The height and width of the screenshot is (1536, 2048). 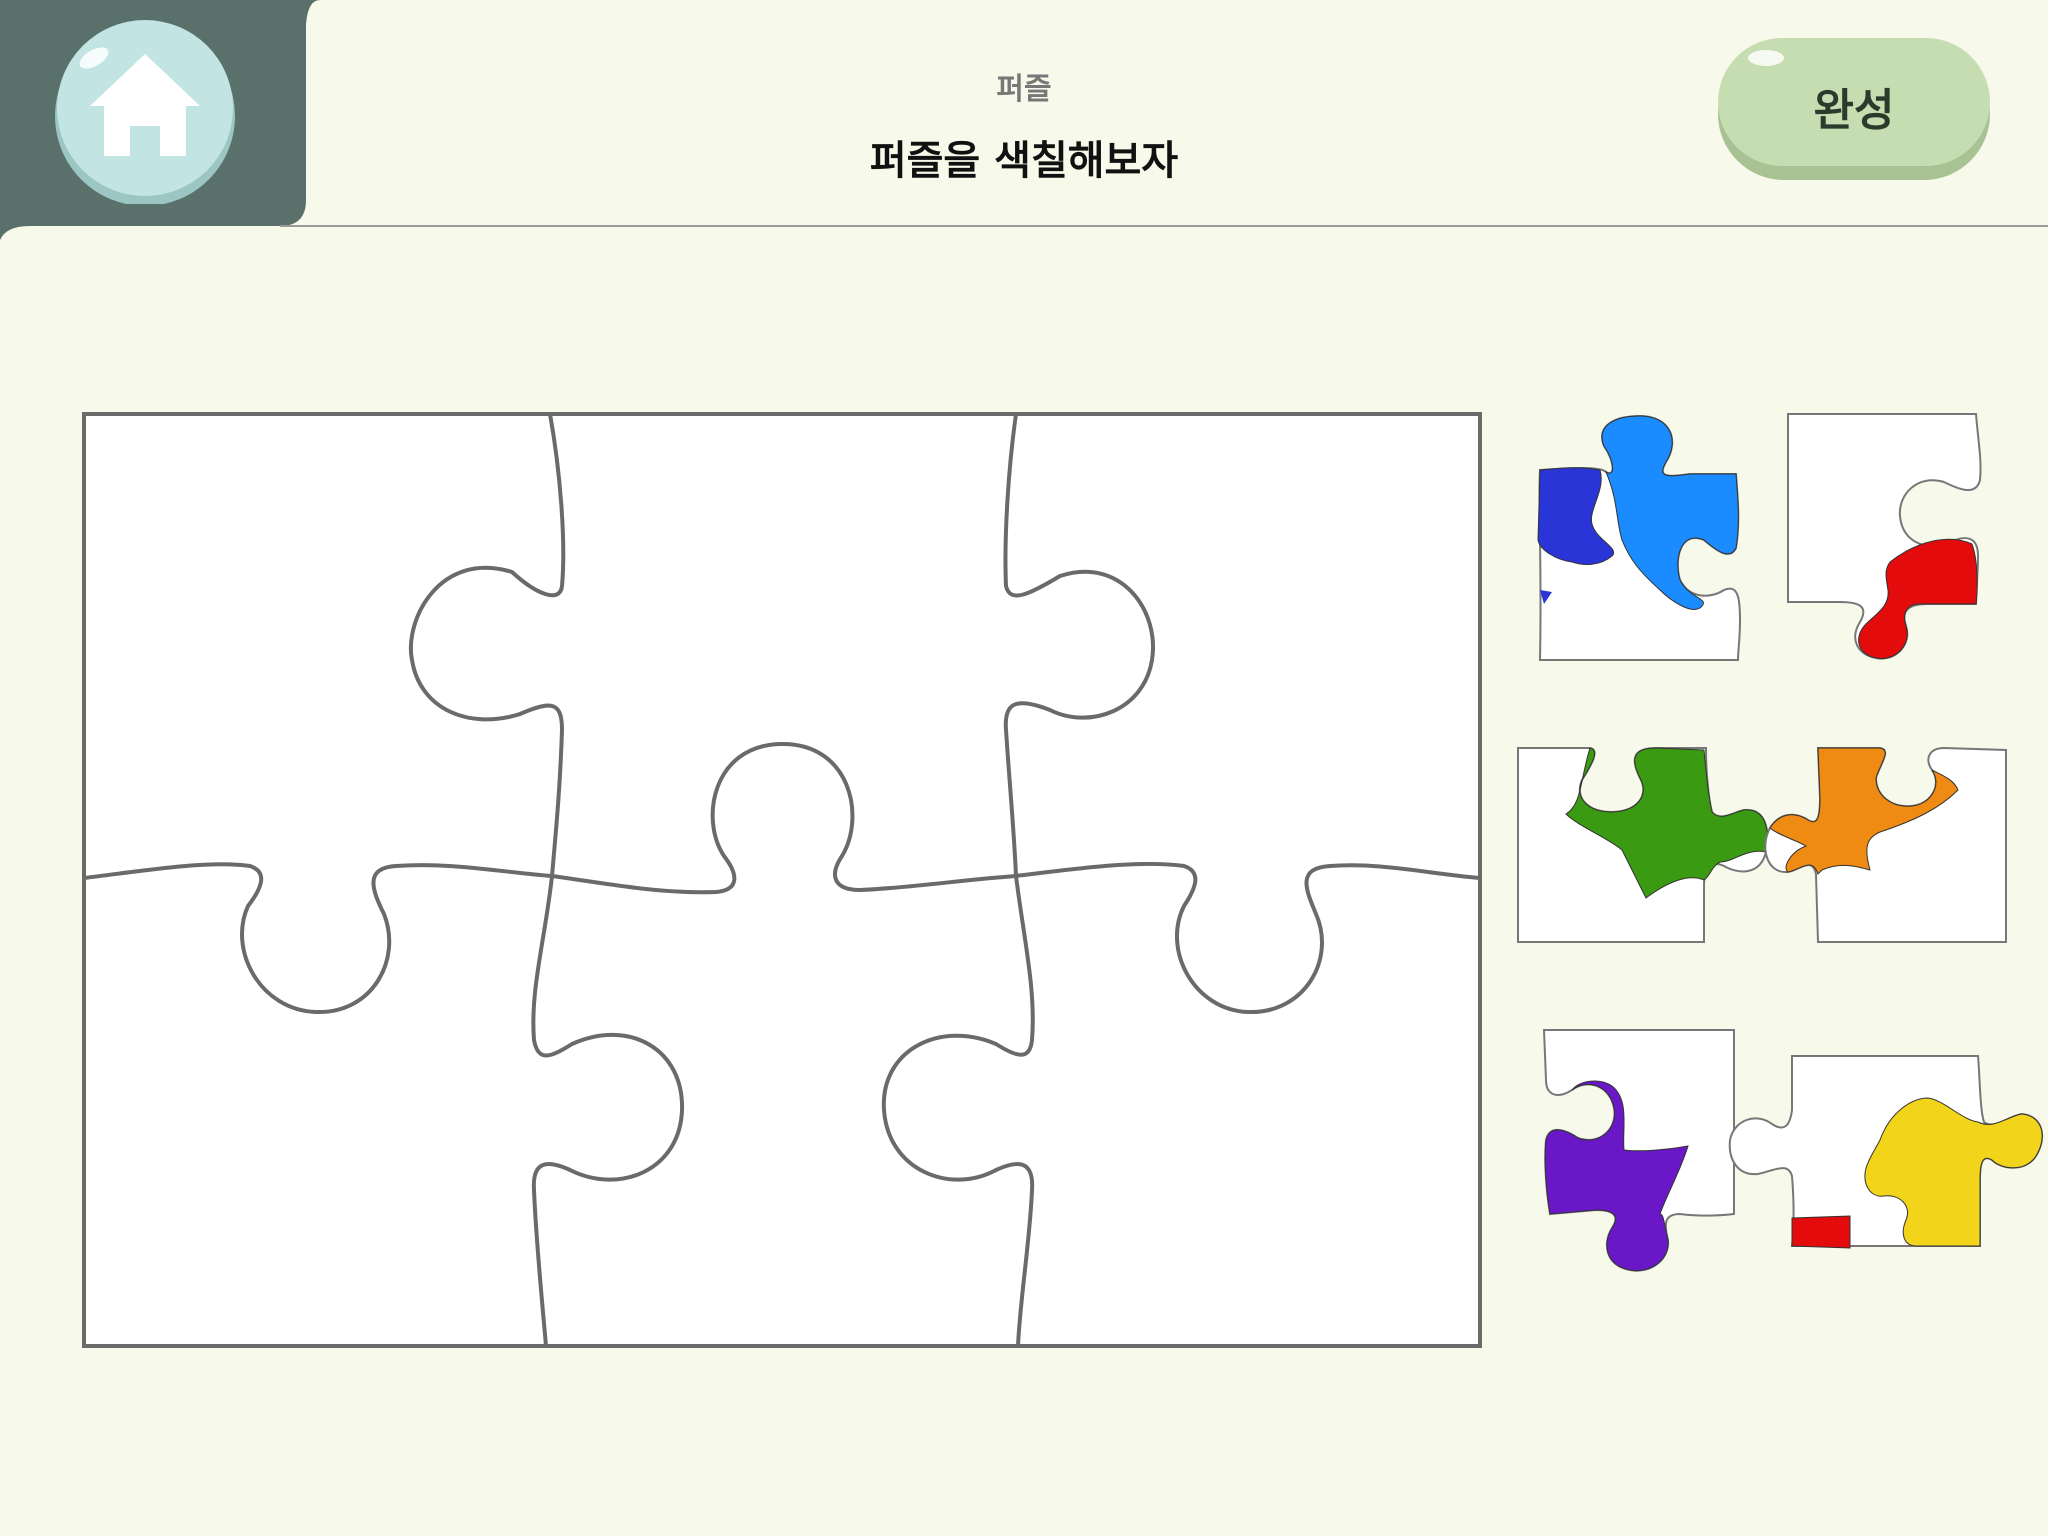 I want to click on home-icon, so click(x=145, y=112).